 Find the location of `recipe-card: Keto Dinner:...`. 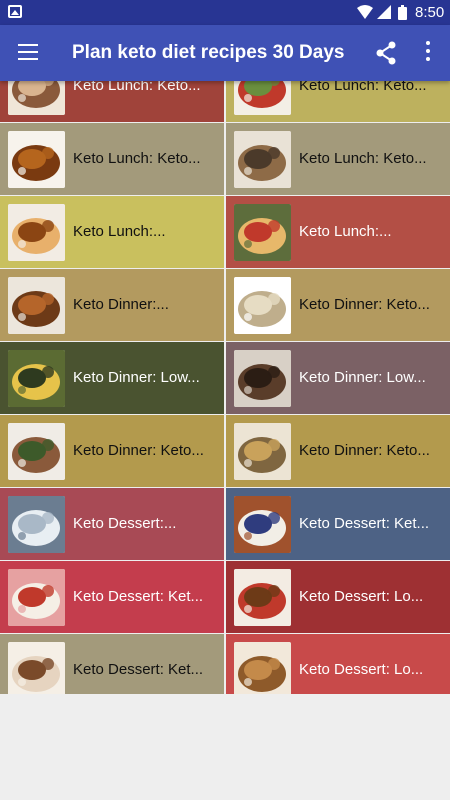

recipe-card: Keto Dinner:... is located at coordinates (112, 305).